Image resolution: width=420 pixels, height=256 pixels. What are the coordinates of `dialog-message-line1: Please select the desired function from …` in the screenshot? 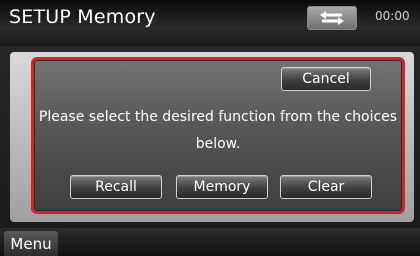 It's located at (218, 117).